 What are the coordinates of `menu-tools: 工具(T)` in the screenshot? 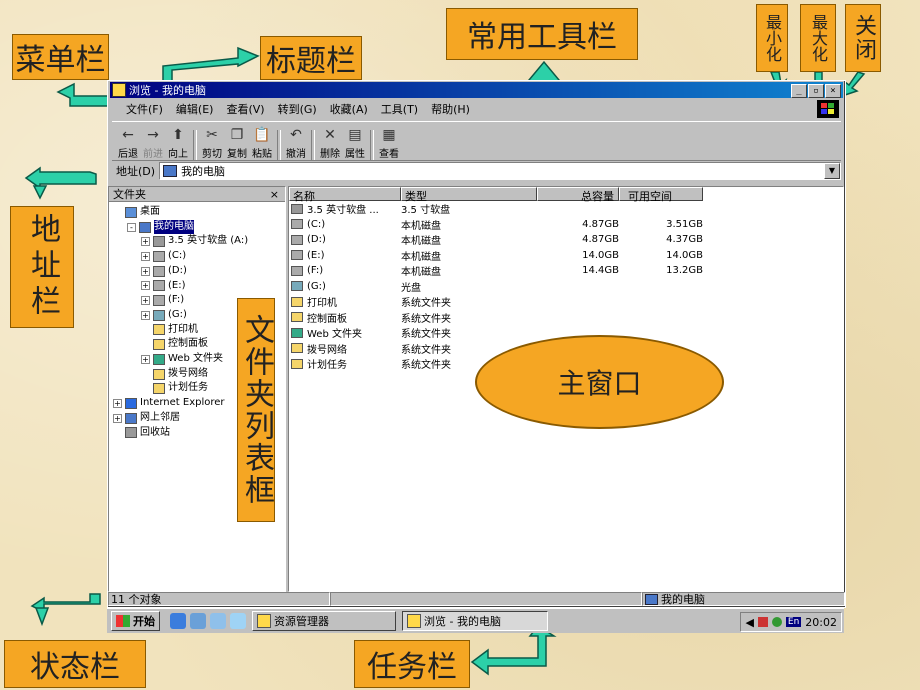 It's located at (399, 109).